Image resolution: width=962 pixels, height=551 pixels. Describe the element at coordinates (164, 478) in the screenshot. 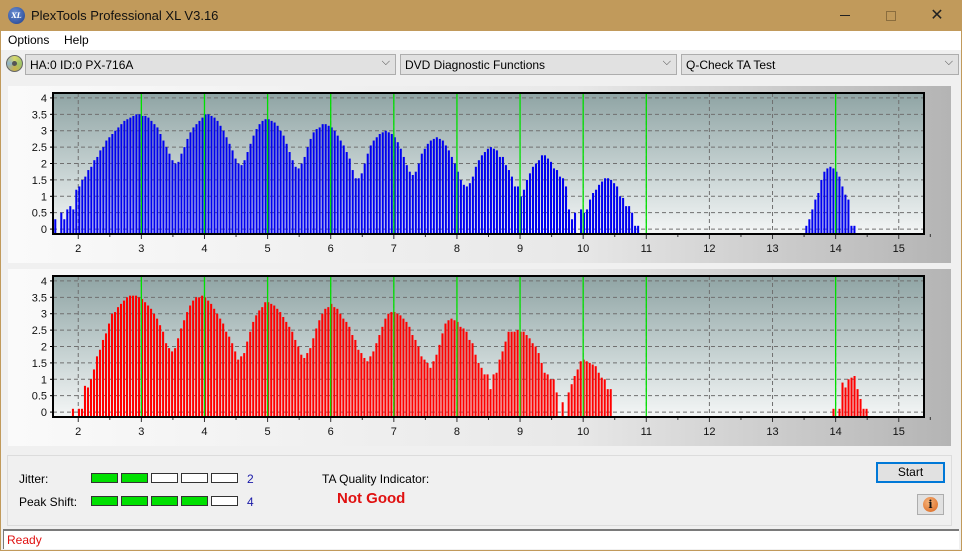

I see `jitter-meter` at that location.